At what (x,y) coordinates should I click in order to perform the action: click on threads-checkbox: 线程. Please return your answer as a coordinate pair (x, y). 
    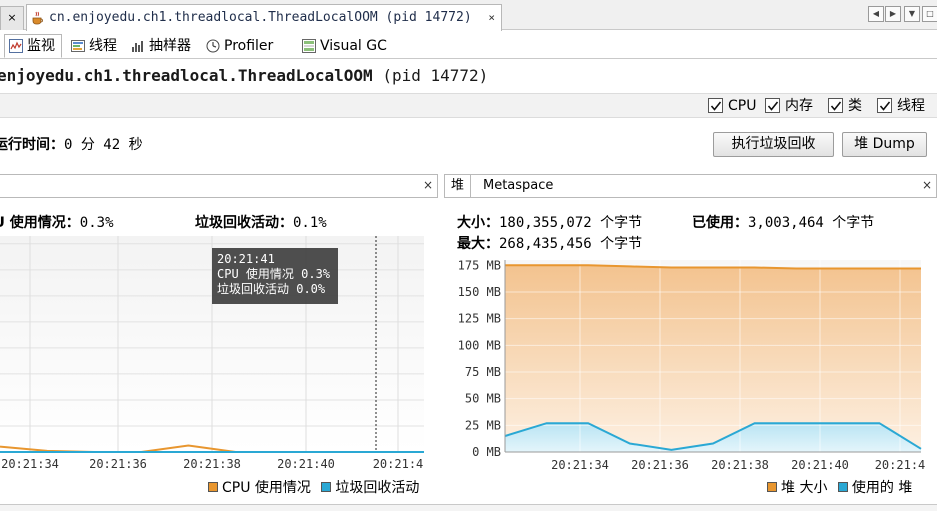
    Looking at the image, I should click on (901, 106).